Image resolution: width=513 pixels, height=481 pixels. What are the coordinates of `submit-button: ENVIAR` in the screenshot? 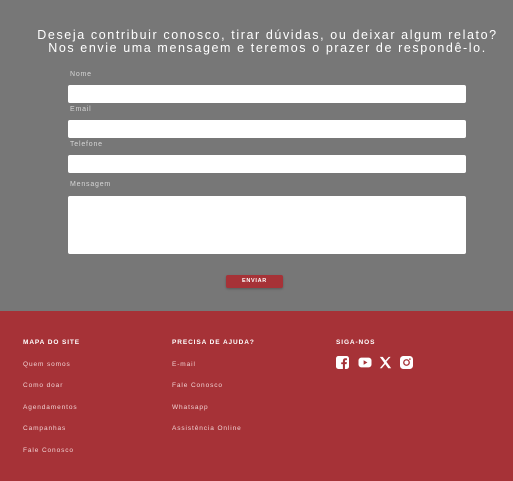 It's located at (254, 281).